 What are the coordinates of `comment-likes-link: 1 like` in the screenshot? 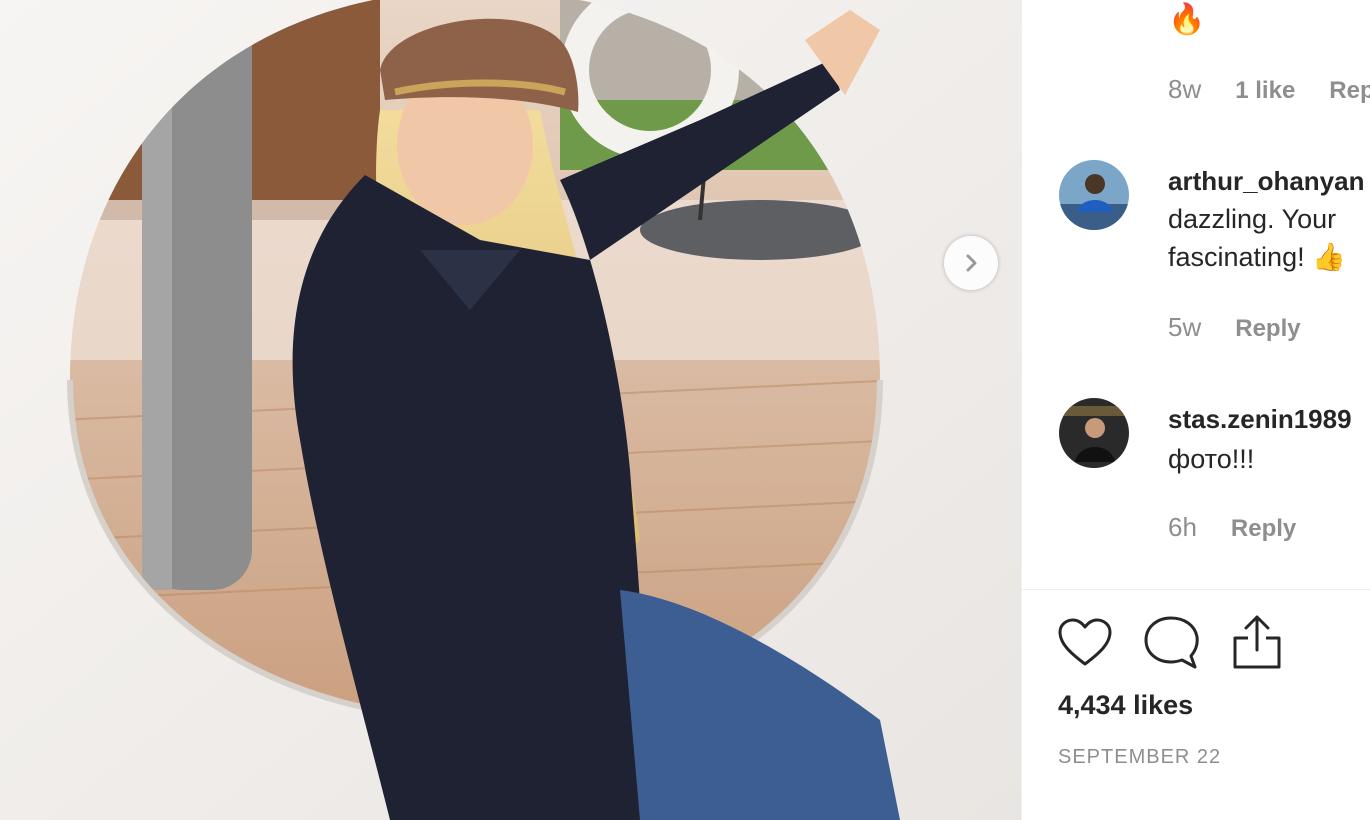 It's located at (1265, 90).